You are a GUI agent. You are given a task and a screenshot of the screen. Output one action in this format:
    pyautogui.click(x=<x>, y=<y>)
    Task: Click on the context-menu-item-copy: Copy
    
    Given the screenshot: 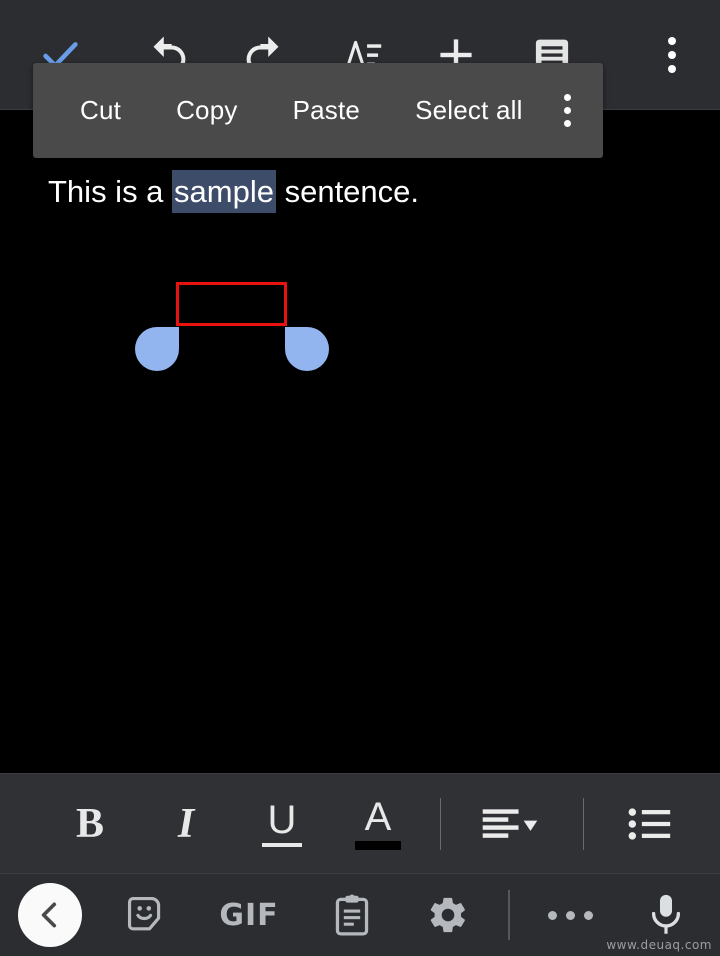 What is the action you would take?
    pyautogui.click(x=207, y=110)
    